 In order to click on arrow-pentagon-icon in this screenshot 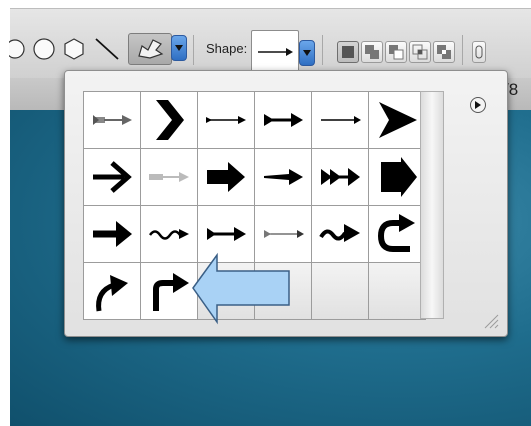, I will do `click(399, 177)`.